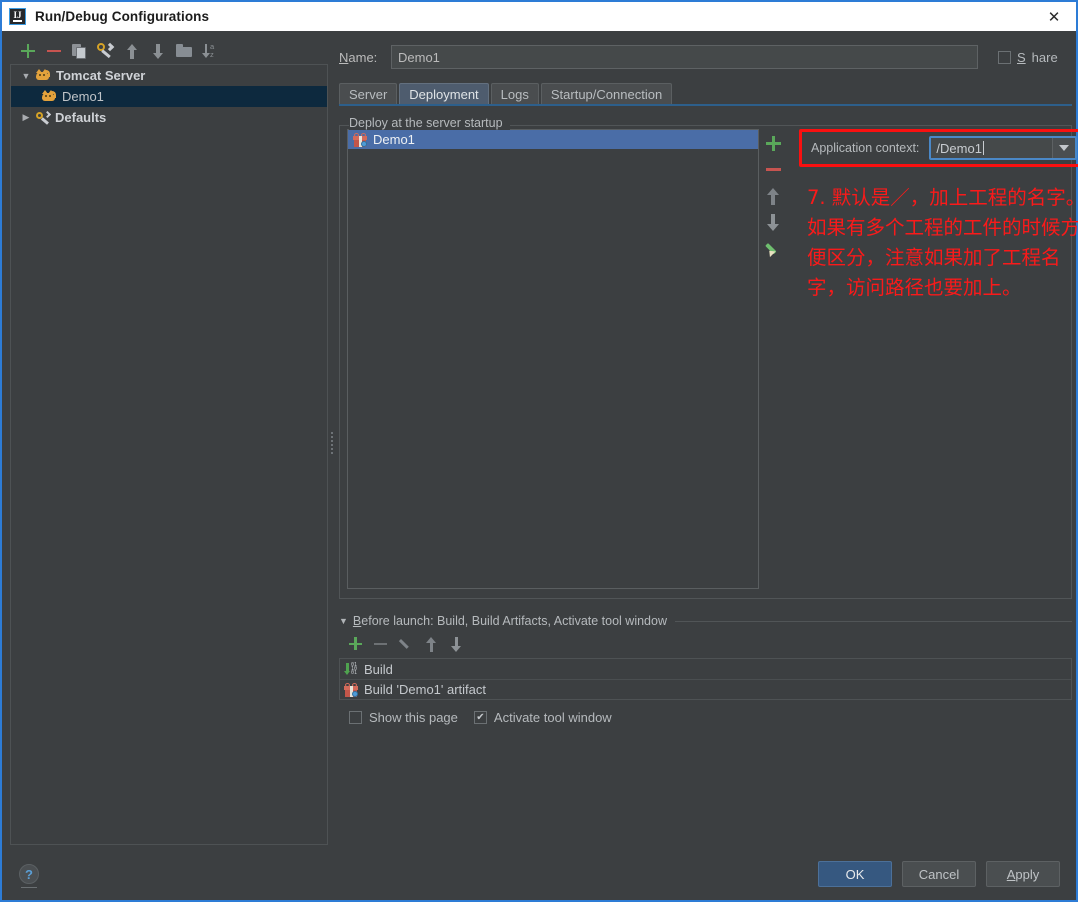 Image resolution: width=1078 pixels, height=902 pixels. I want to click on folder-icon, so click(184, 51).